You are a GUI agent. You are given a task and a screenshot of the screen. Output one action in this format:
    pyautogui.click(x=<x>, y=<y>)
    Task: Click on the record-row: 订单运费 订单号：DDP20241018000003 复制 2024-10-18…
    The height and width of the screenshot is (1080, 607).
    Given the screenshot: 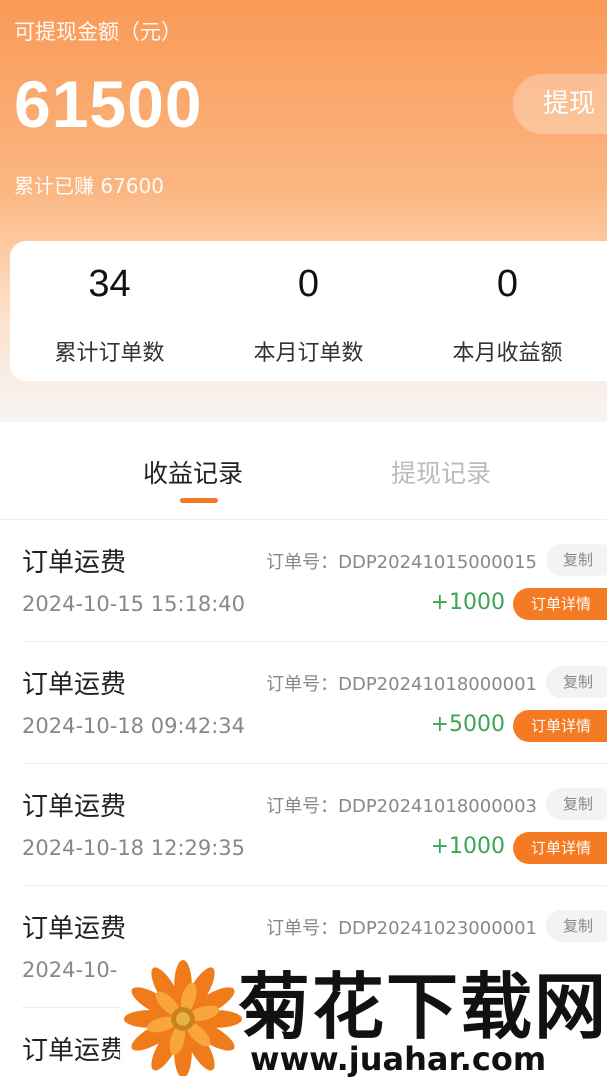 What is the action you would take?
    pyautogui.click(x=303, y=825)
    